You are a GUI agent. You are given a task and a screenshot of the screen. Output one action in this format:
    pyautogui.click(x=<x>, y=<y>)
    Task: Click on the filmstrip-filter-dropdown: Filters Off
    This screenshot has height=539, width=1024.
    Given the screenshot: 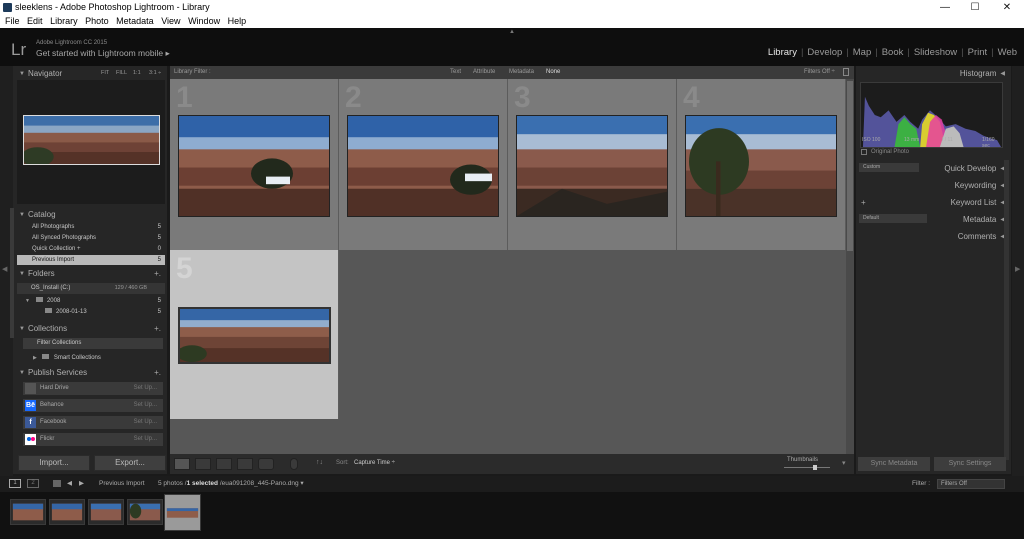 What is the action you would take?
    pyautogui.click(x=971, y=484)
    